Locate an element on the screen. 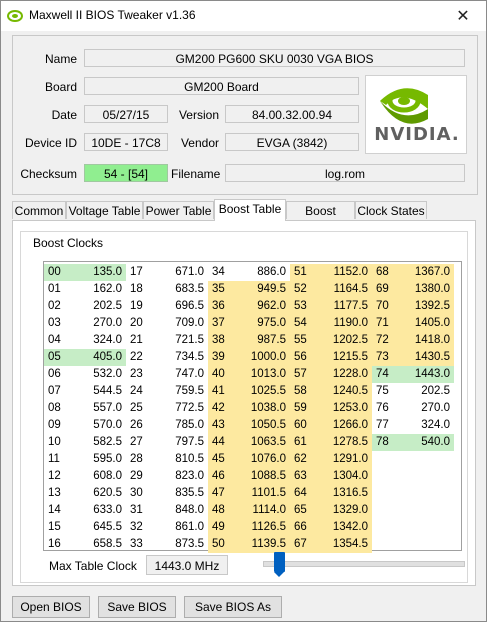  boost-entry-clock: 1380.0 is located at coordinates (425, 289).